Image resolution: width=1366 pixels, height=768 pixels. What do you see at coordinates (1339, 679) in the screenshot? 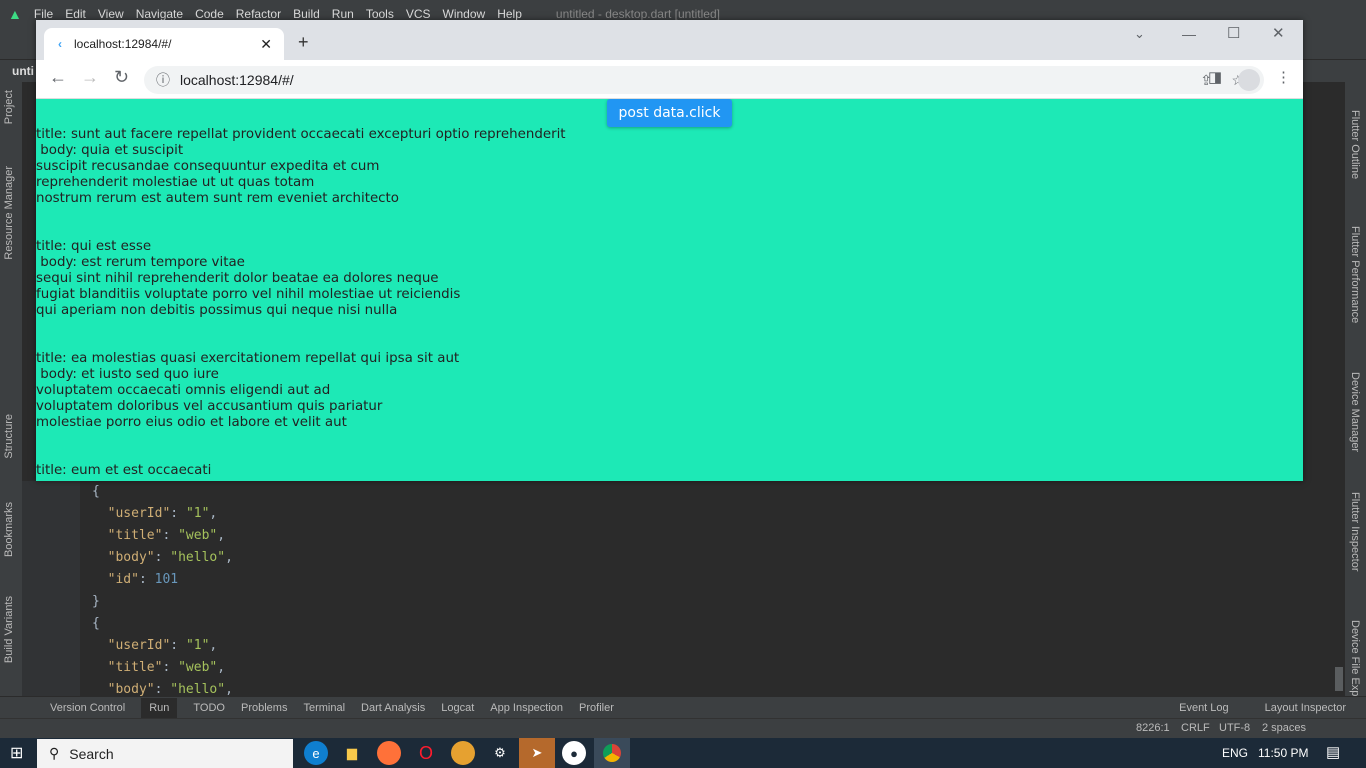
I see `editor-scrollbar` at bounding box center [1339, 679].